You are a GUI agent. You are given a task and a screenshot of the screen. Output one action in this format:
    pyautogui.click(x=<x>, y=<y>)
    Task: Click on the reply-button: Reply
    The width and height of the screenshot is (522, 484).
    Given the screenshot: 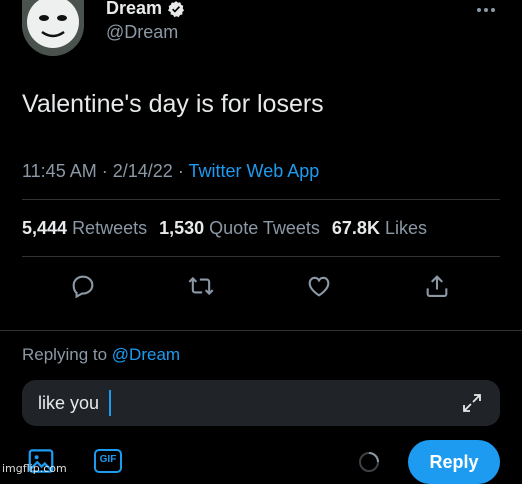 What is the action you would take?
    pyautogui.click(x=454, y=462)
    